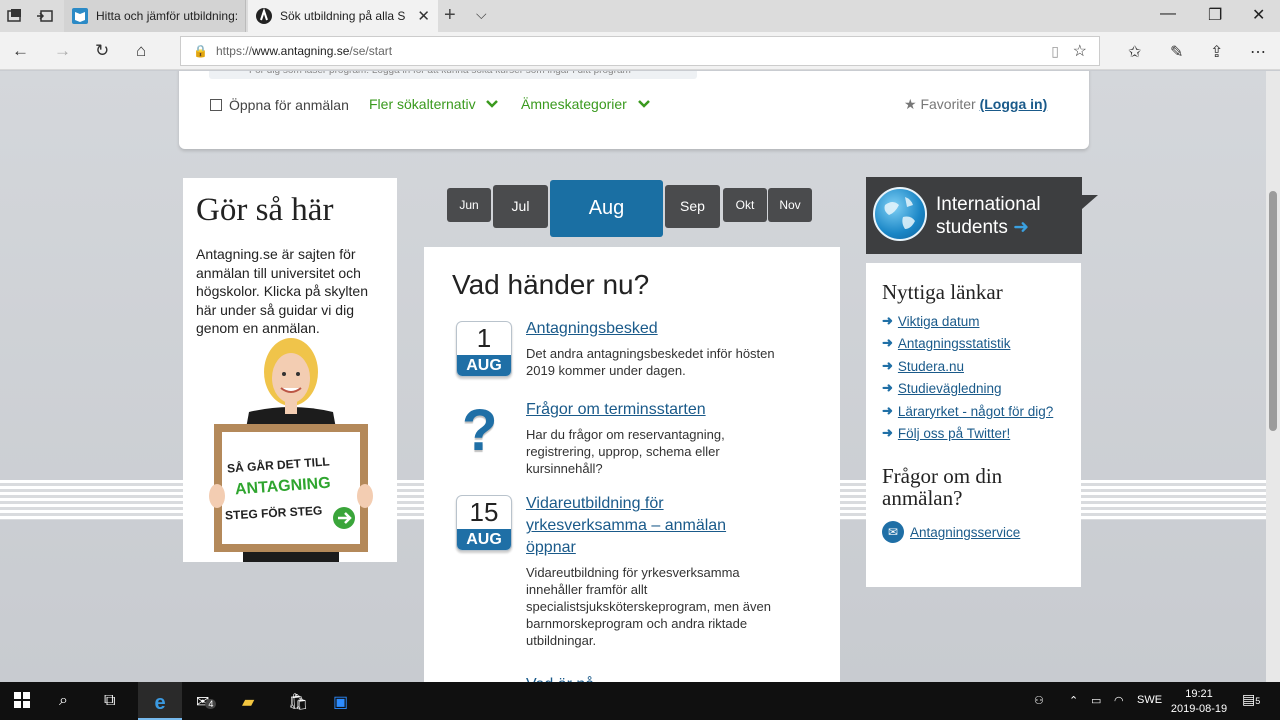 The height and width of the screenshot is (720, 1280). Describe the element at coordinates (141, 51) in the screenshot. I see `home-icon: ⌂` at that location.